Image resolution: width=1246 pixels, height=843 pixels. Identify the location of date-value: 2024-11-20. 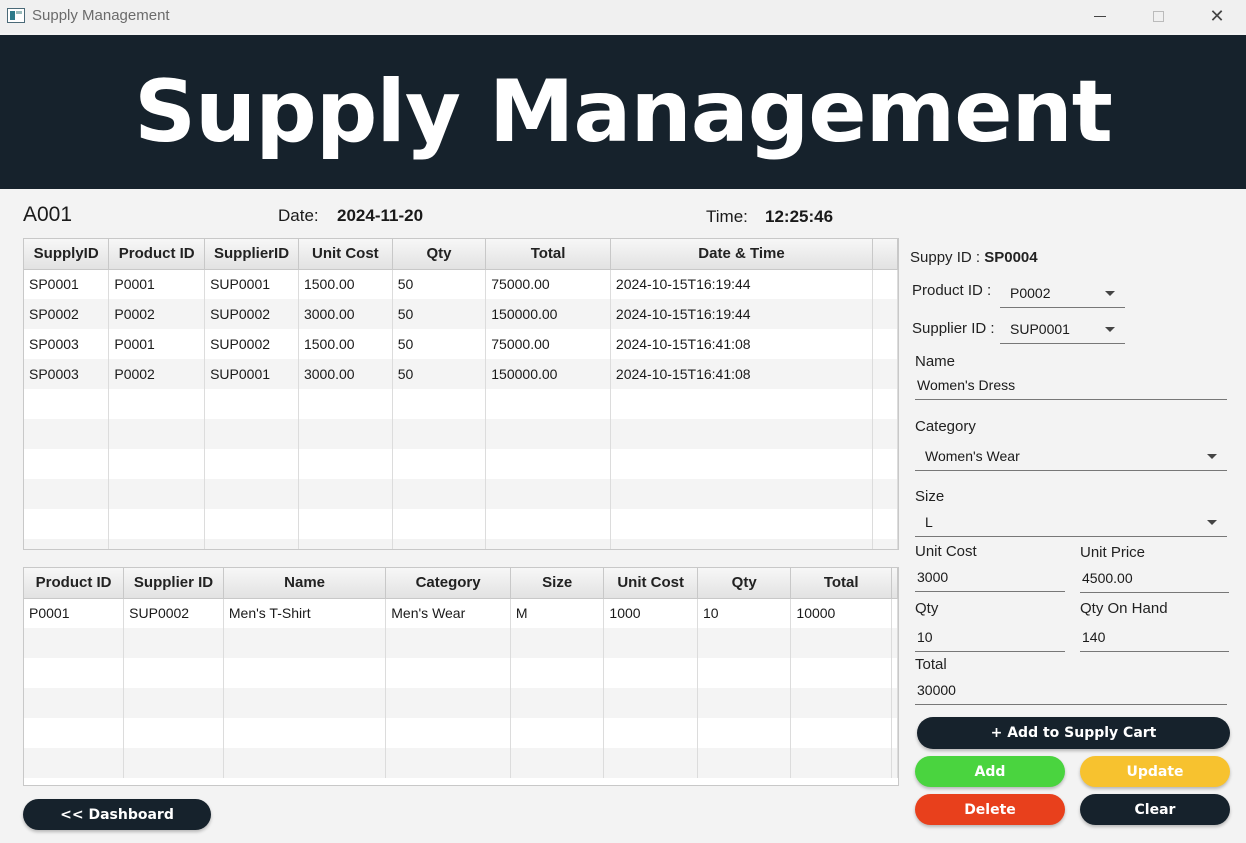
(380, 215).